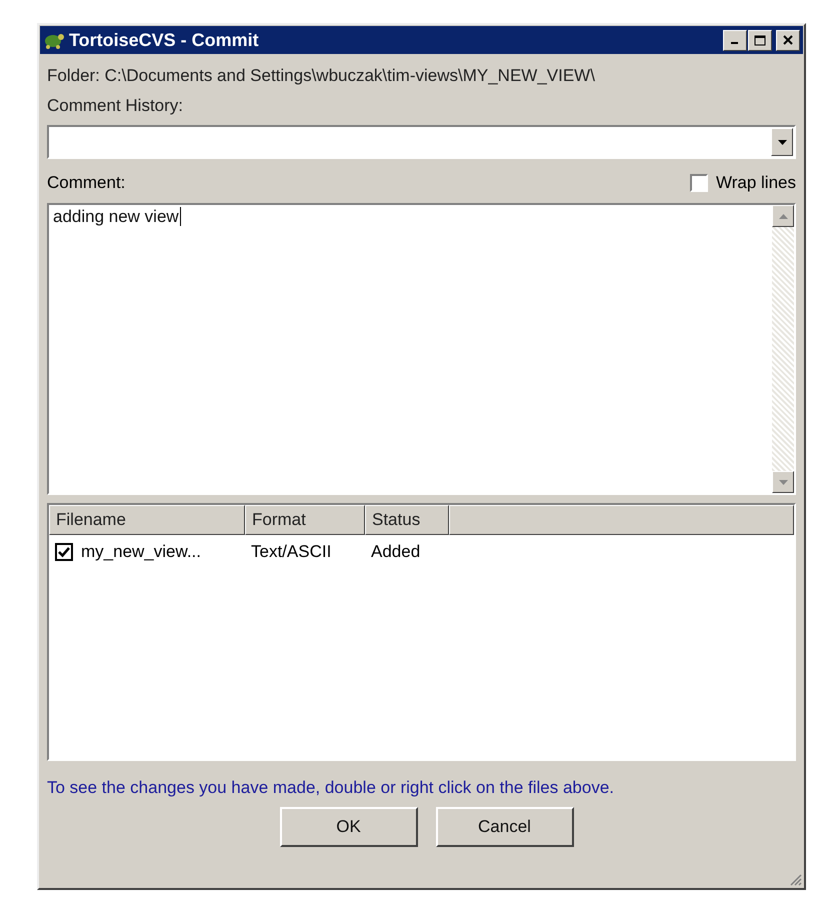 This screenshot has height=913, width=828. I want to click on scroll-down-icon, so click(783, 482).